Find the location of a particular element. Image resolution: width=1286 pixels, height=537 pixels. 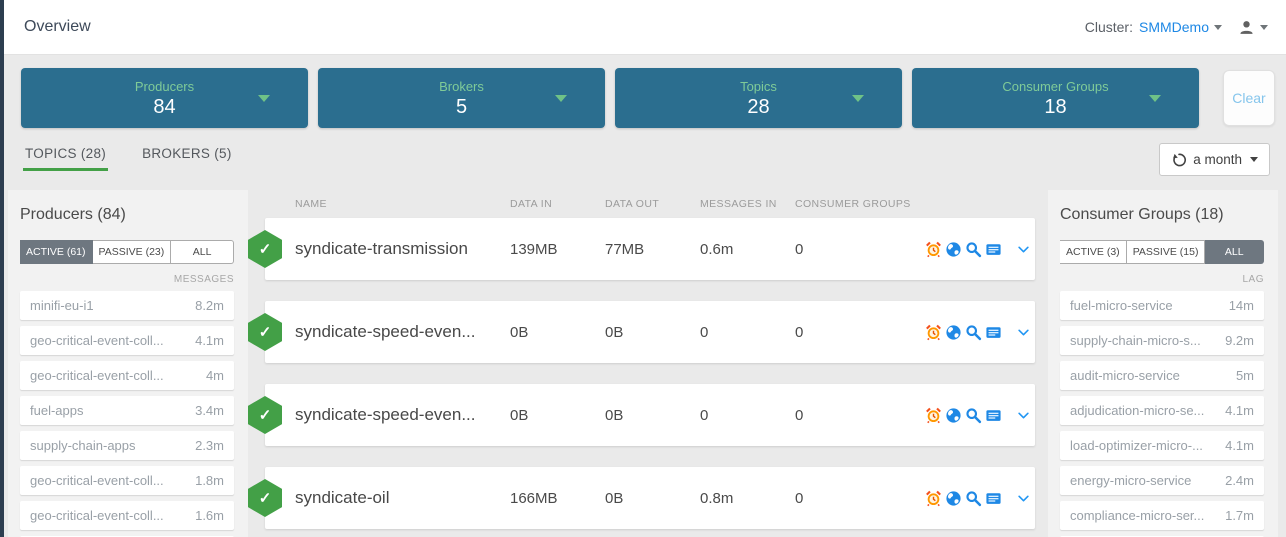

producer-list-item: geo-critical-event-coll... 4.1m is located at coordinates (127, 340).